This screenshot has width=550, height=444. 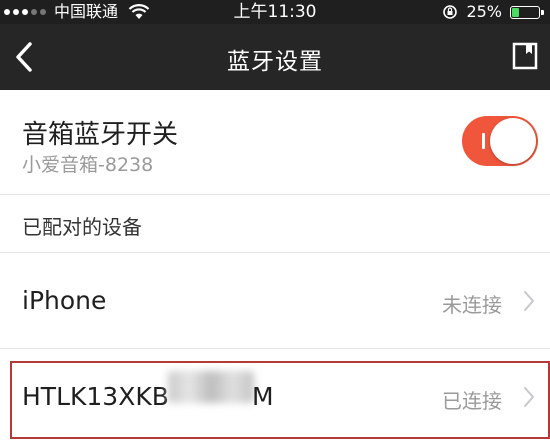 I want to click on chevron-right-icon, so click(x=529, y=301).